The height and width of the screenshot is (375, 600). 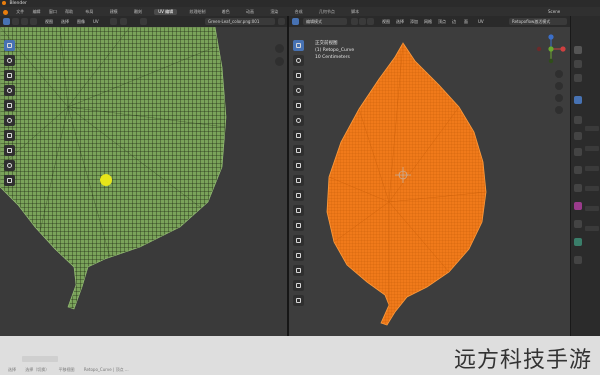 What do you see at coordinates (15, 21) in the screenshot?
I see `uv-sync-icon` at bounding box center [15, 21].